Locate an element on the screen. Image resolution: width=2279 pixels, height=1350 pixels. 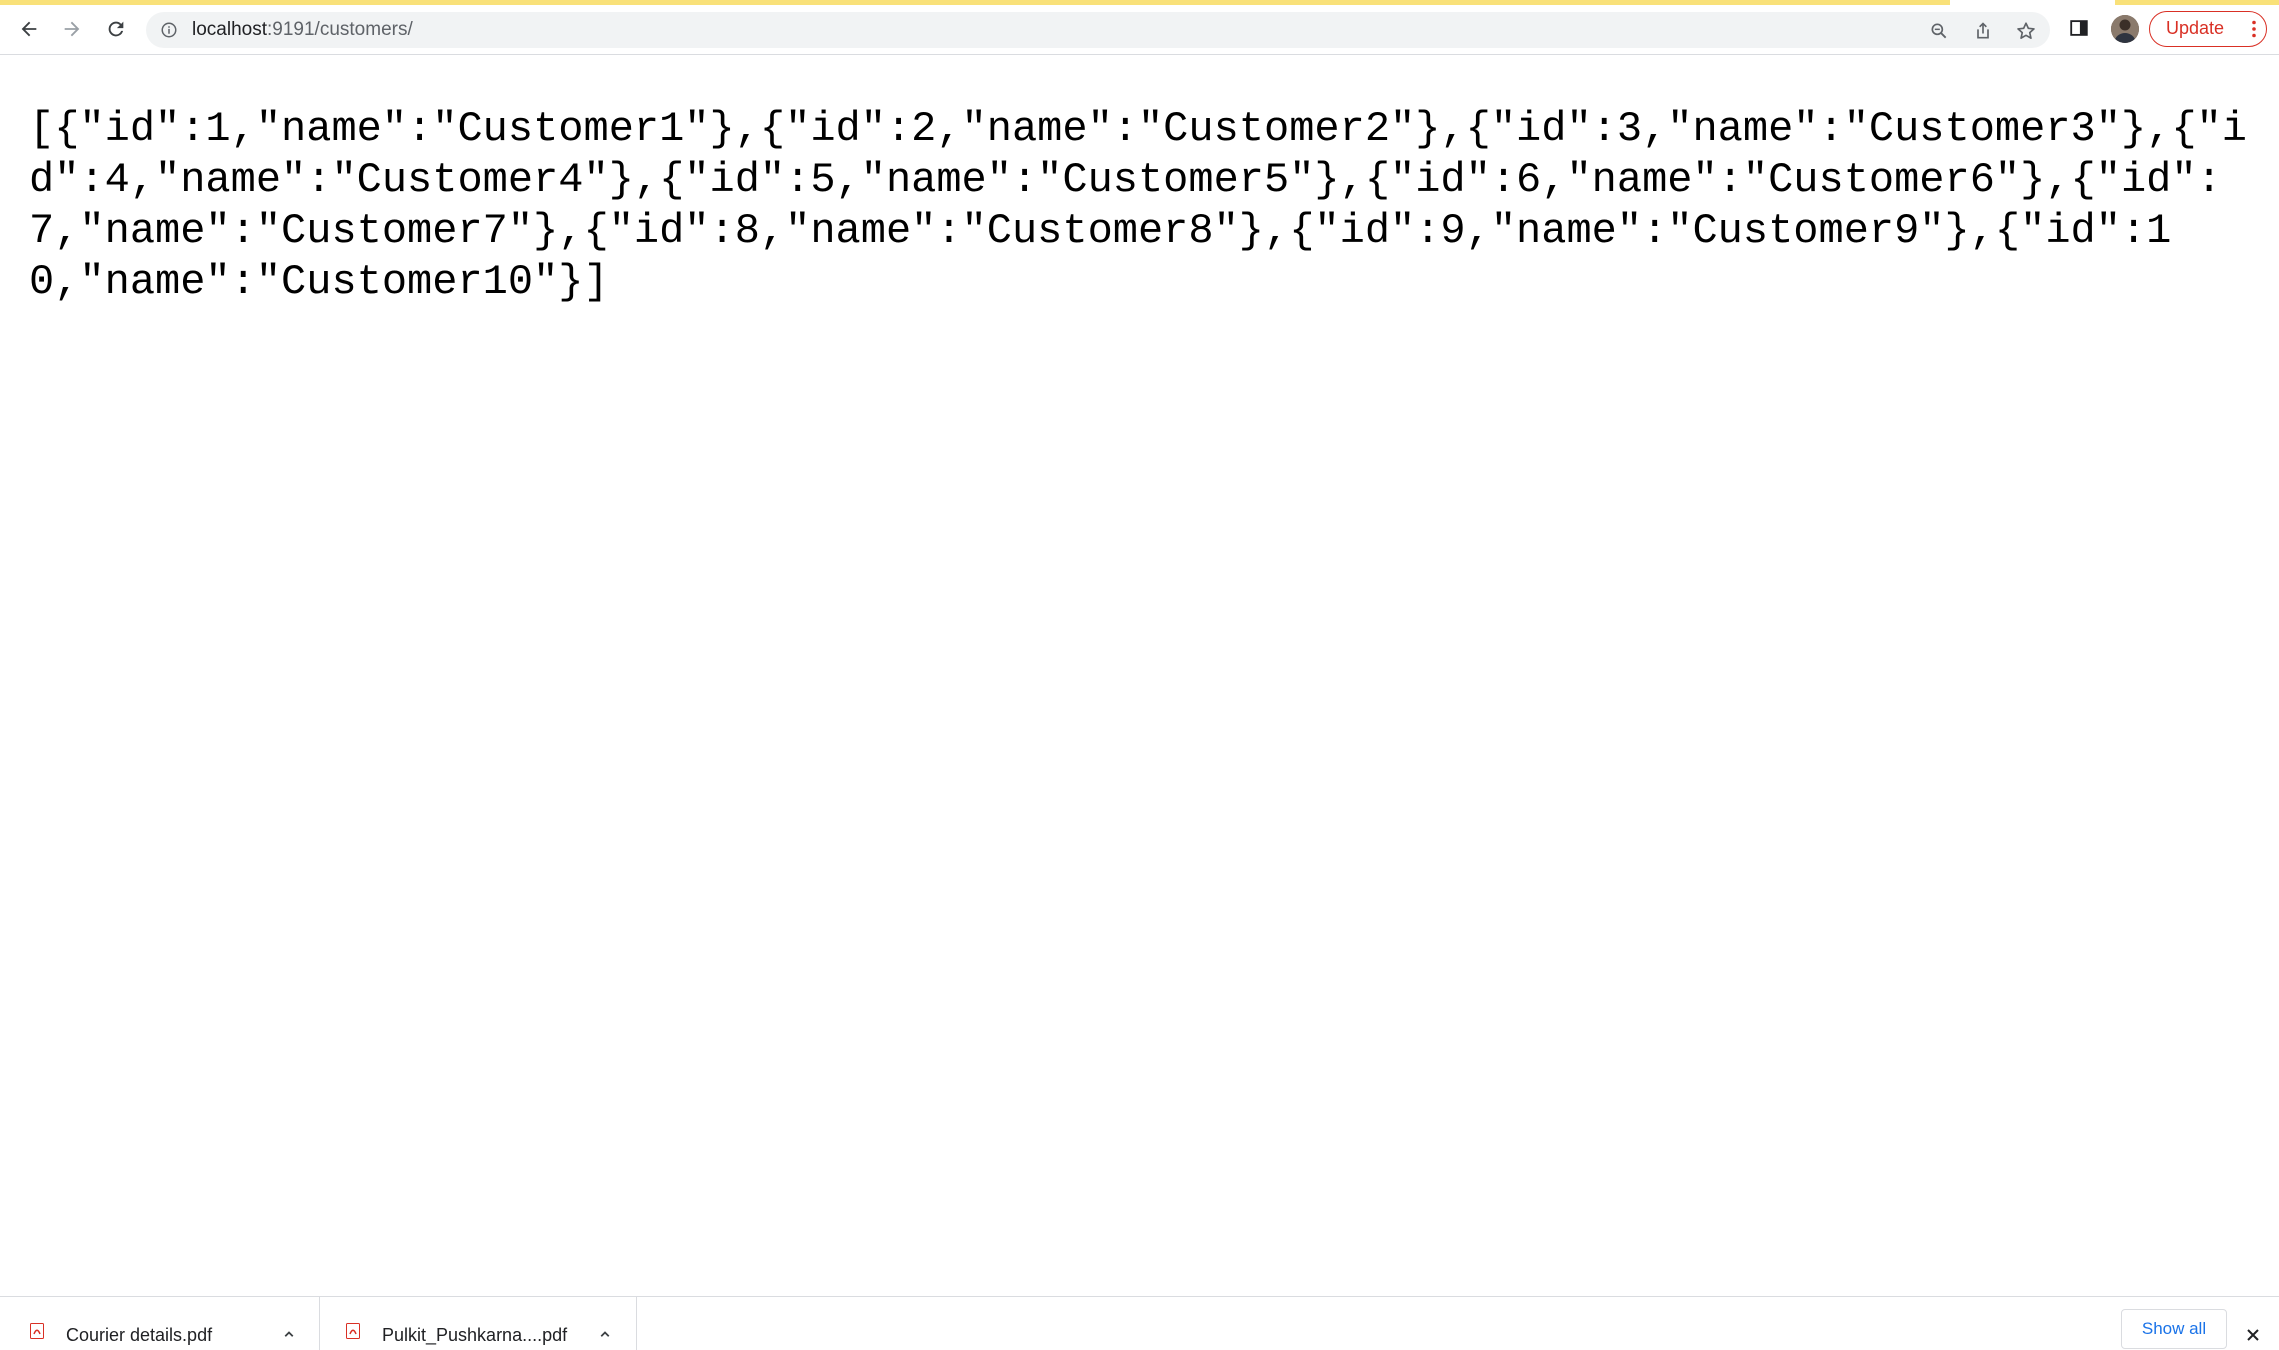
share-button is located at coordinates (1983, 31).